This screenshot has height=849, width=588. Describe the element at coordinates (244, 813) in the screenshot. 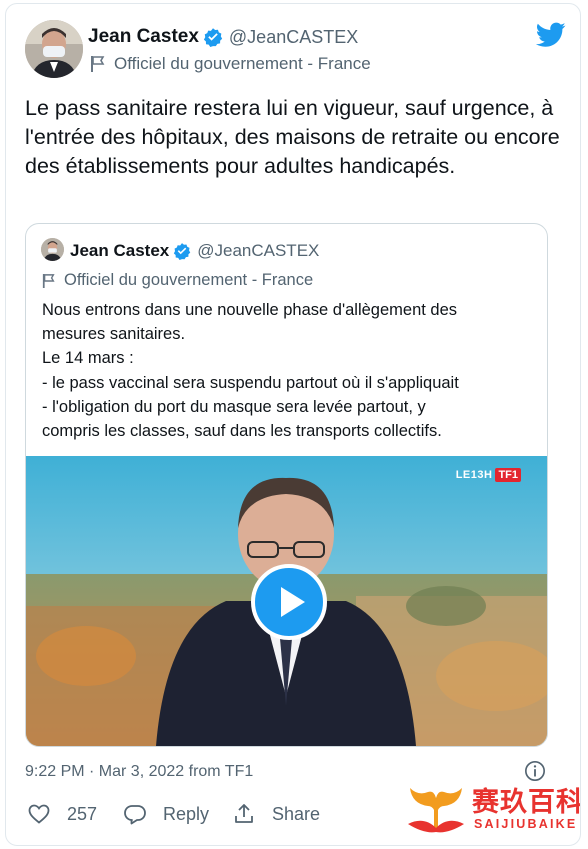

I see `share-icon` at that location.